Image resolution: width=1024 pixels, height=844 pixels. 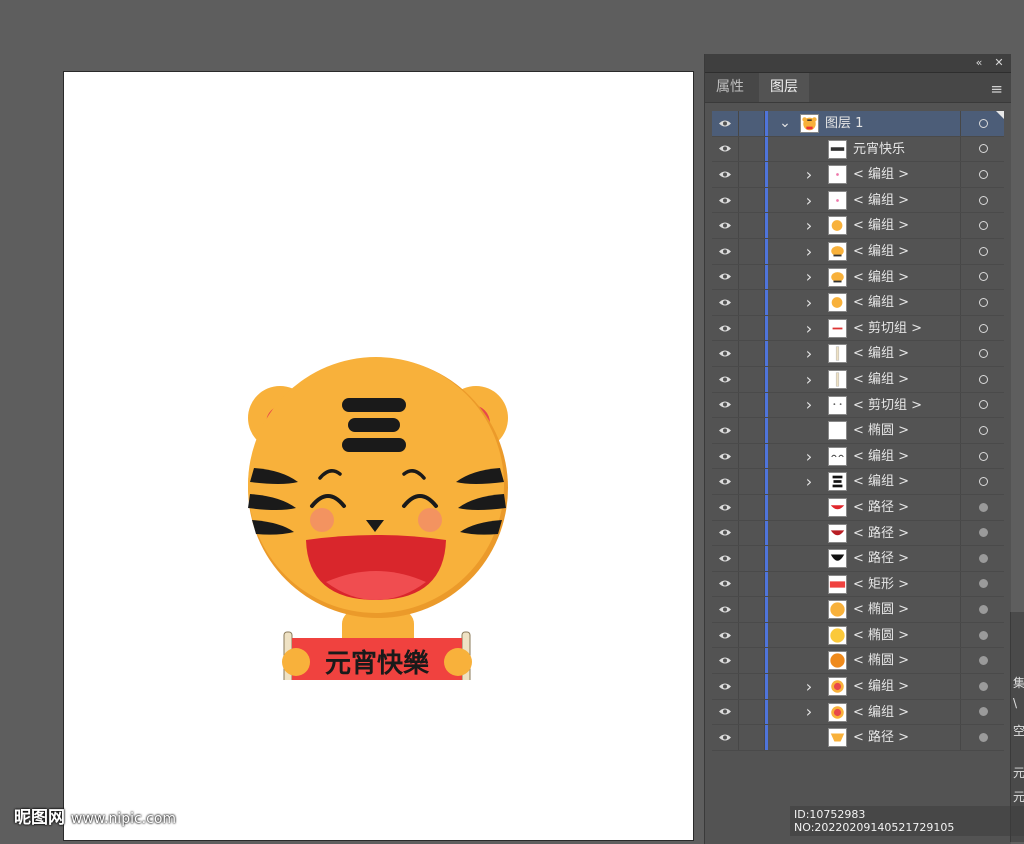 I want to click on layer-row: › < 剪切组 >, so click(x=858, y=328).